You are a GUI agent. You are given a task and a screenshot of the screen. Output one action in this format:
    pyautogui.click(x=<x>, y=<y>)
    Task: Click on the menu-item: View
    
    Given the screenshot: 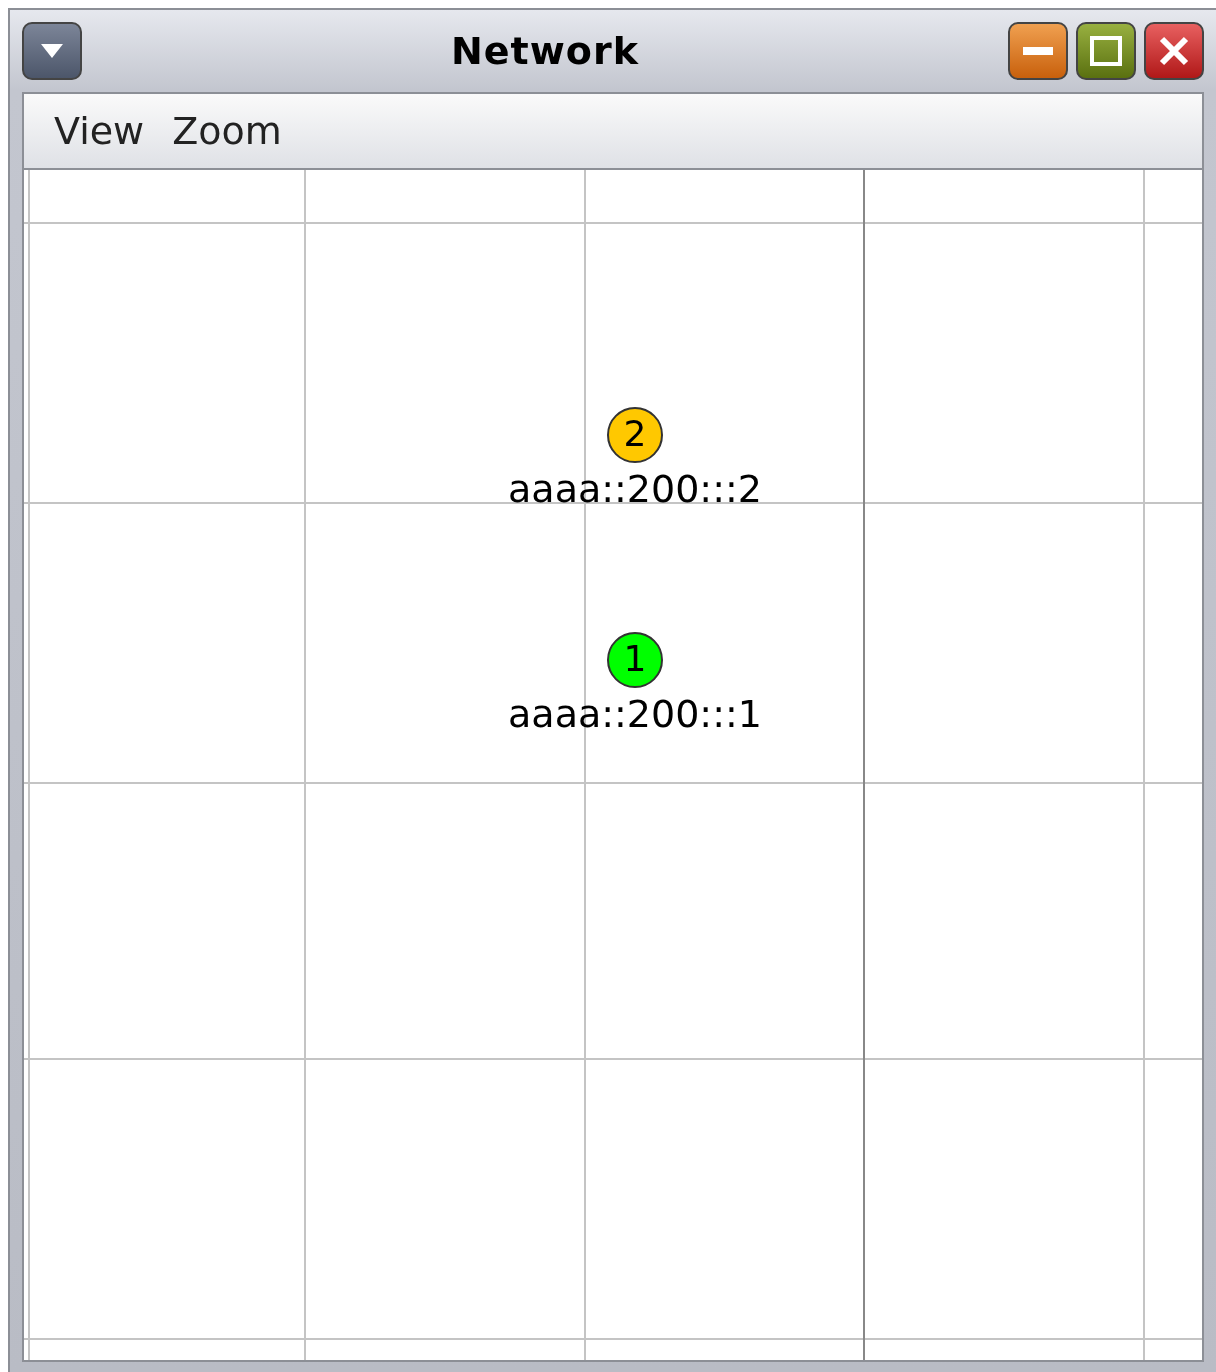 What is the action you would take?
    pyautogui.click(x=99, y=131)
    